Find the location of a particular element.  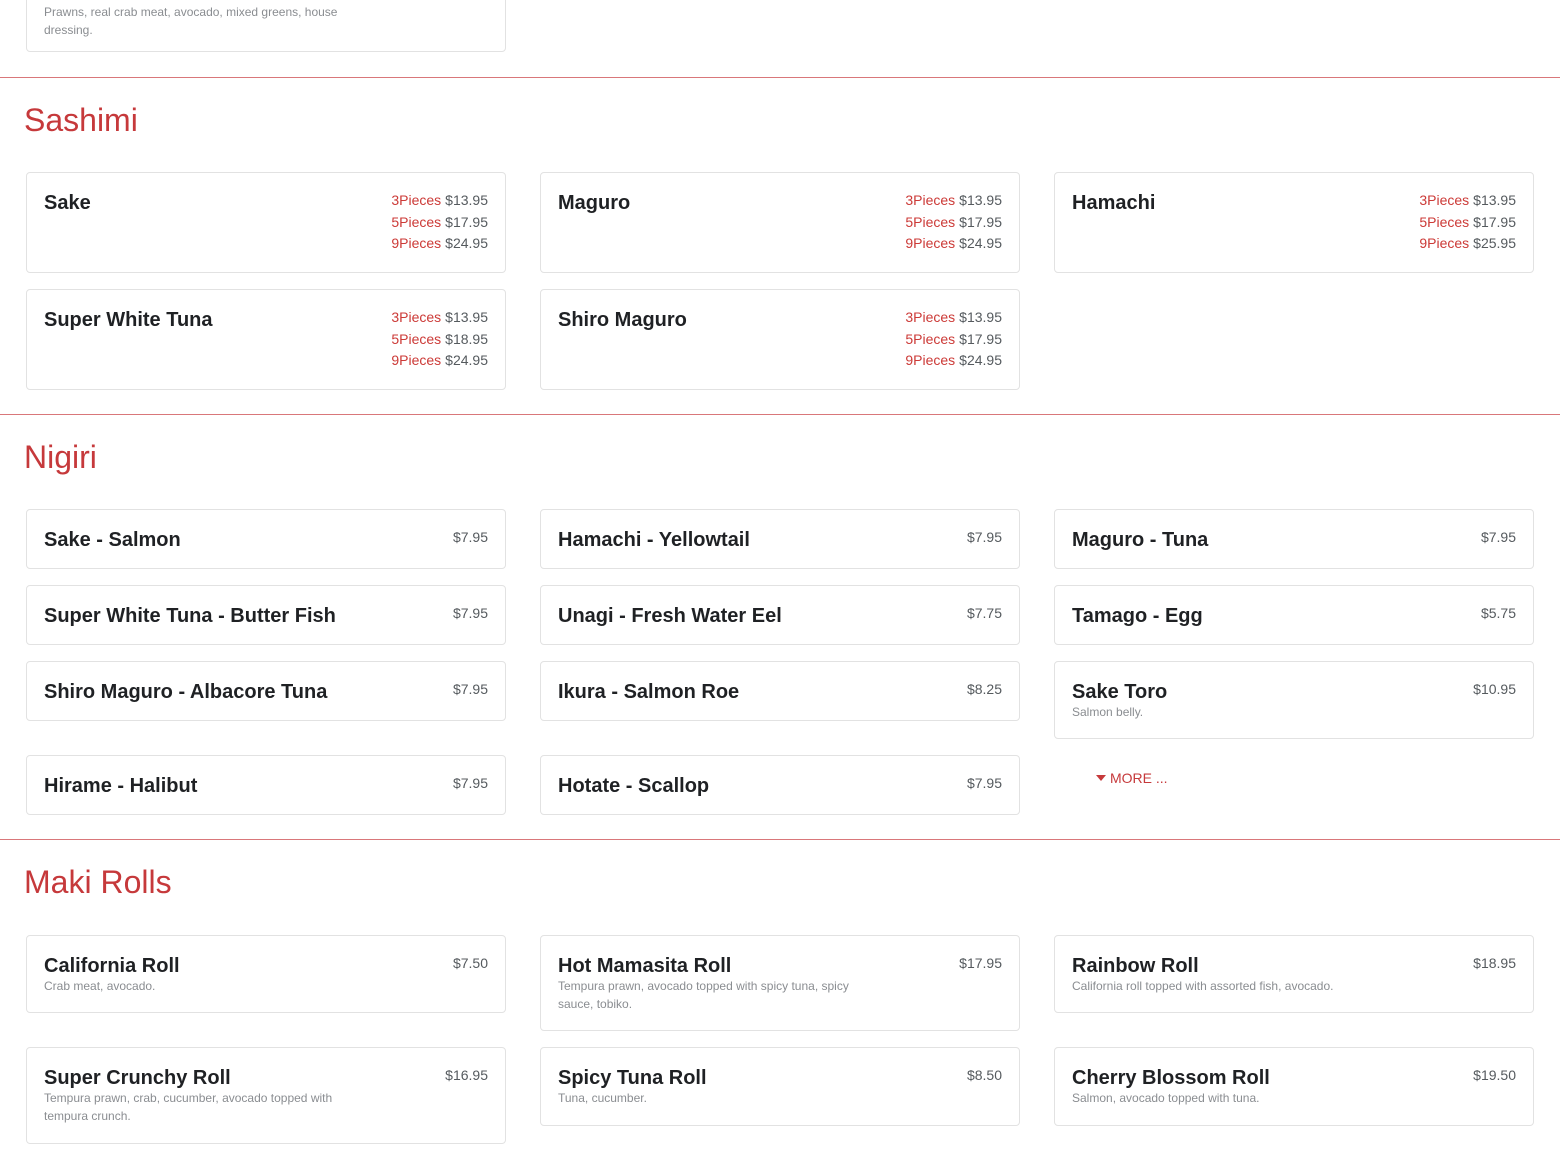

price-tier: 9Pieces $25.95 is located at coordinates (1467, 244).